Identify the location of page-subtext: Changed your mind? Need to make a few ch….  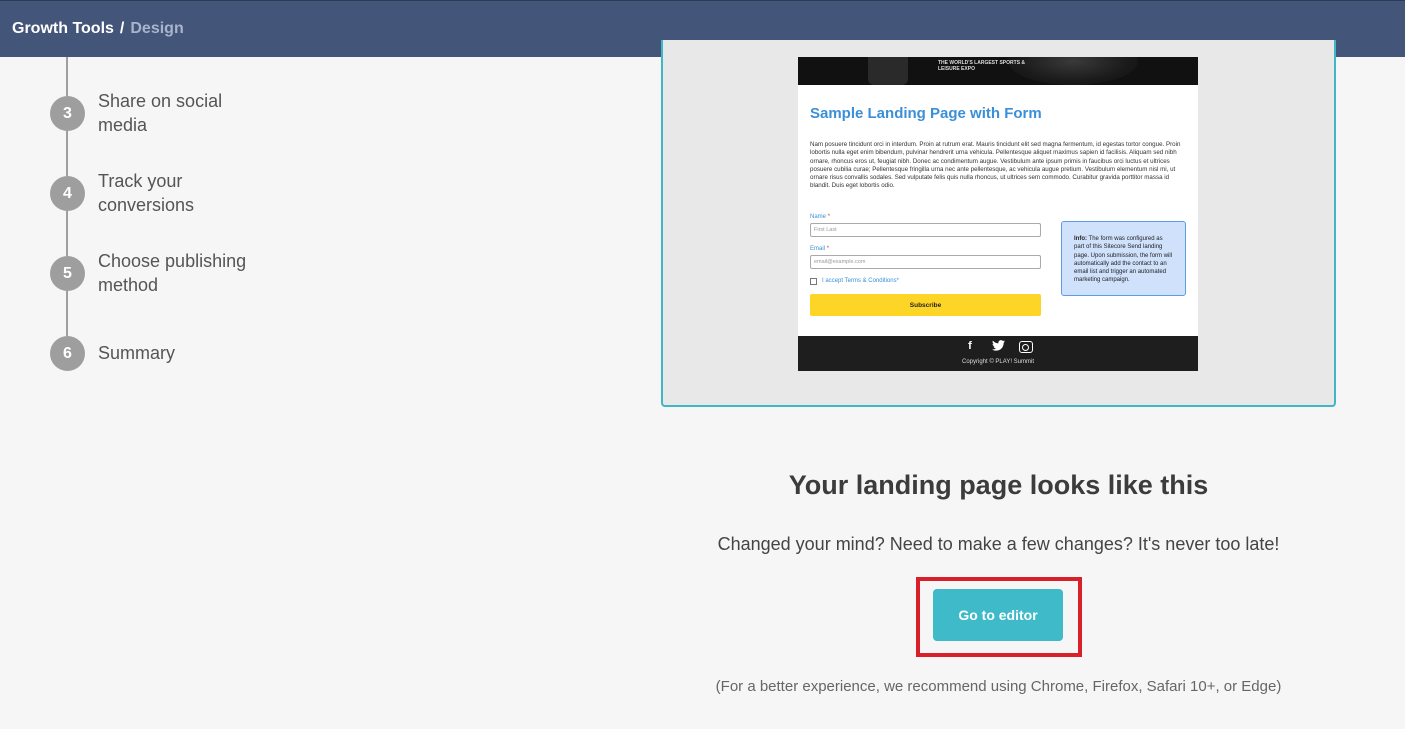
(998, 544).